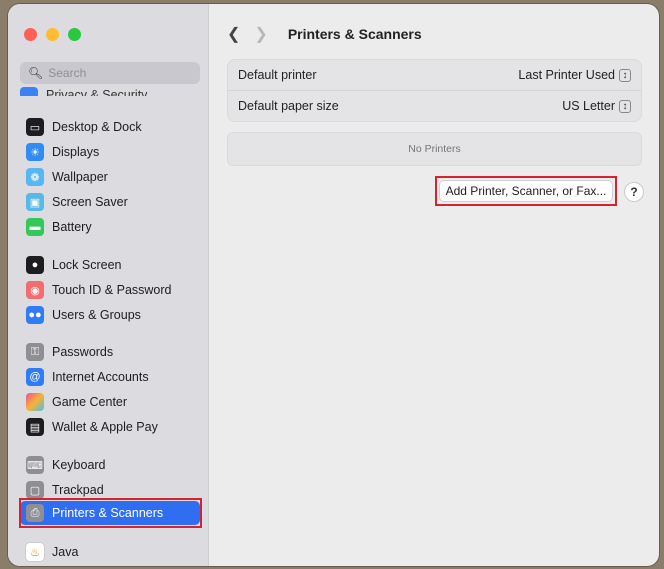  What do you see at coordinates (76, 152) in the screenshot?
I see `sidebar-item-label: Displays` at bounding box center [76, 152].